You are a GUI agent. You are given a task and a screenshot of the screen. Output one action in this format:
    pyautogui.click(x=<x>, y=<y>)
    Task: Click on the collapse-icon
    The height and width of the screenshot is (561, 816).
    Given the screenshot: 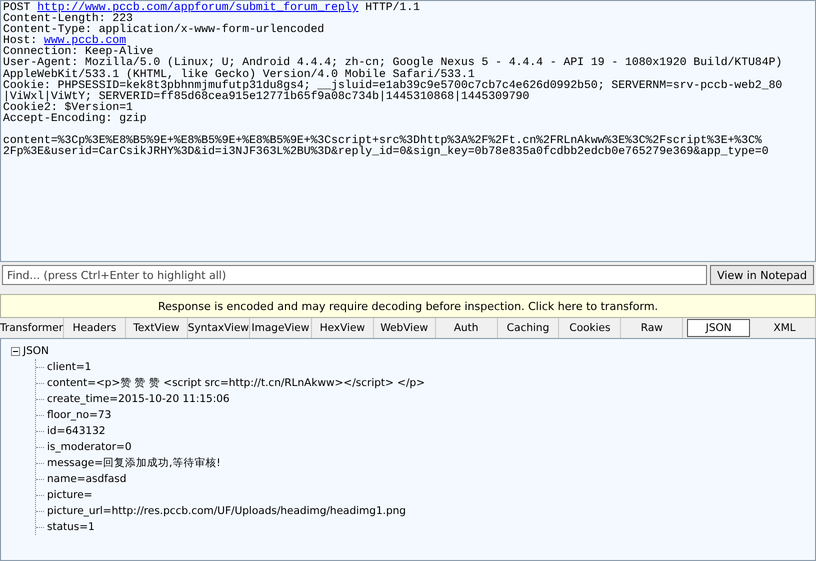 What is the action you would take?
    pyautogui.click(x=15, y=351)
    